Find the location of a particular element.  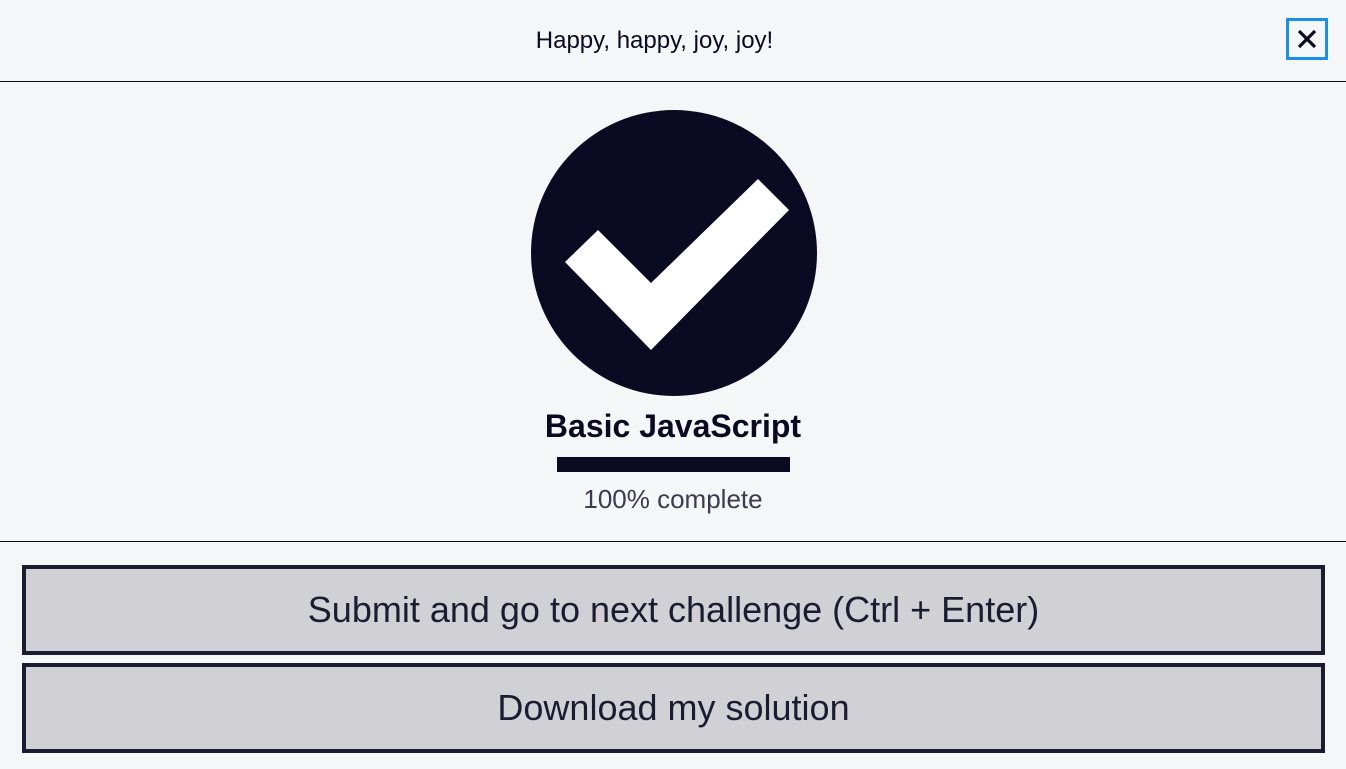

progress-bar-fill is located at coordinates (673, 464).